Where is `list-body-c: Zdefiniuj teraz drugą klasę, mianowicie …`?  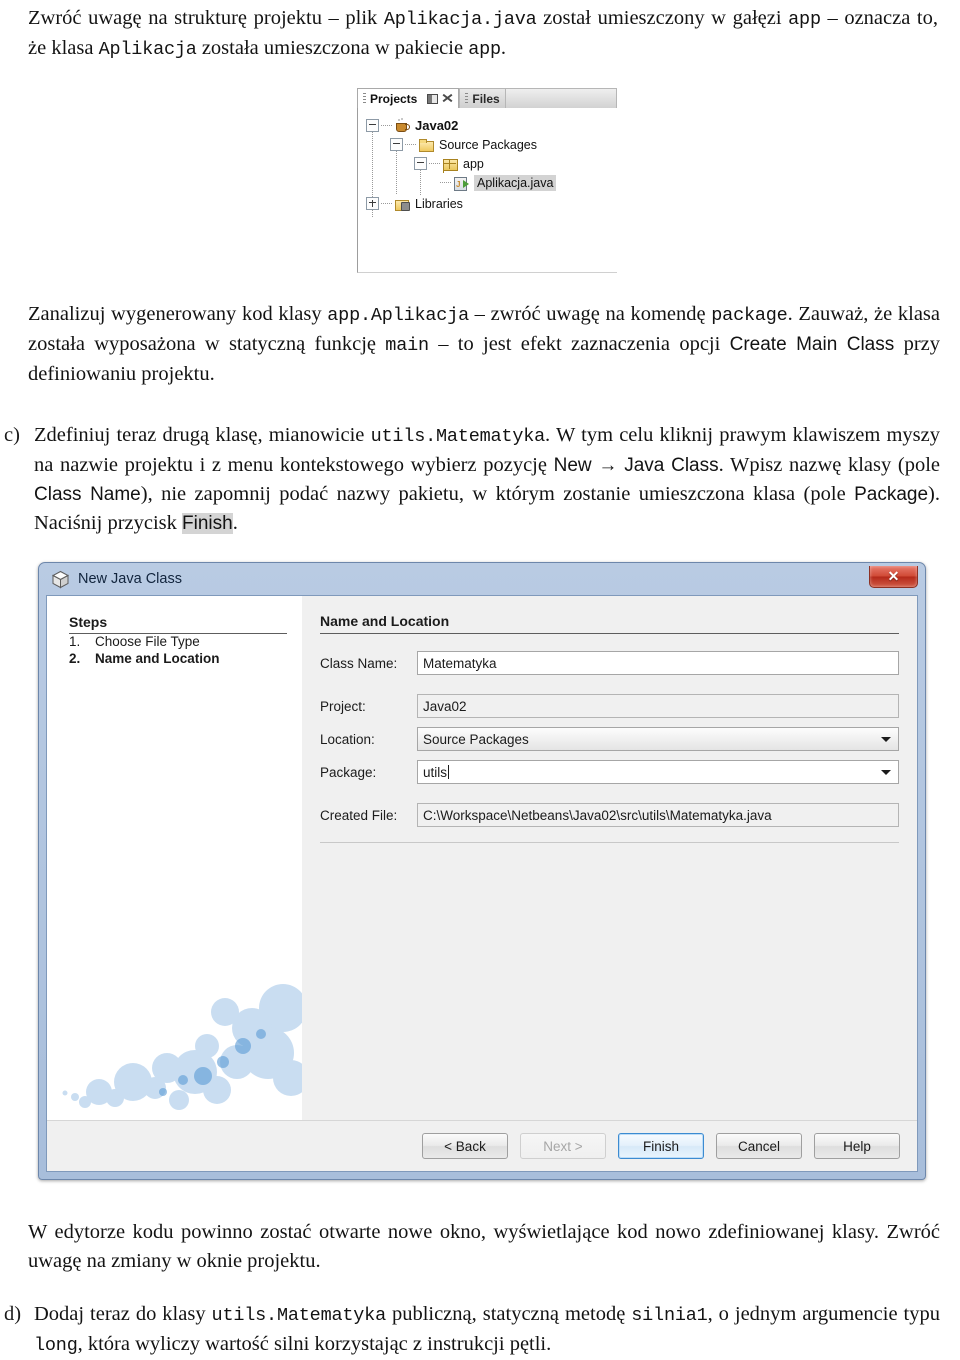 list-body-c: Zdefiniuj teraz drugą klasę, mianowicie … is located at coordinates (487, 479).